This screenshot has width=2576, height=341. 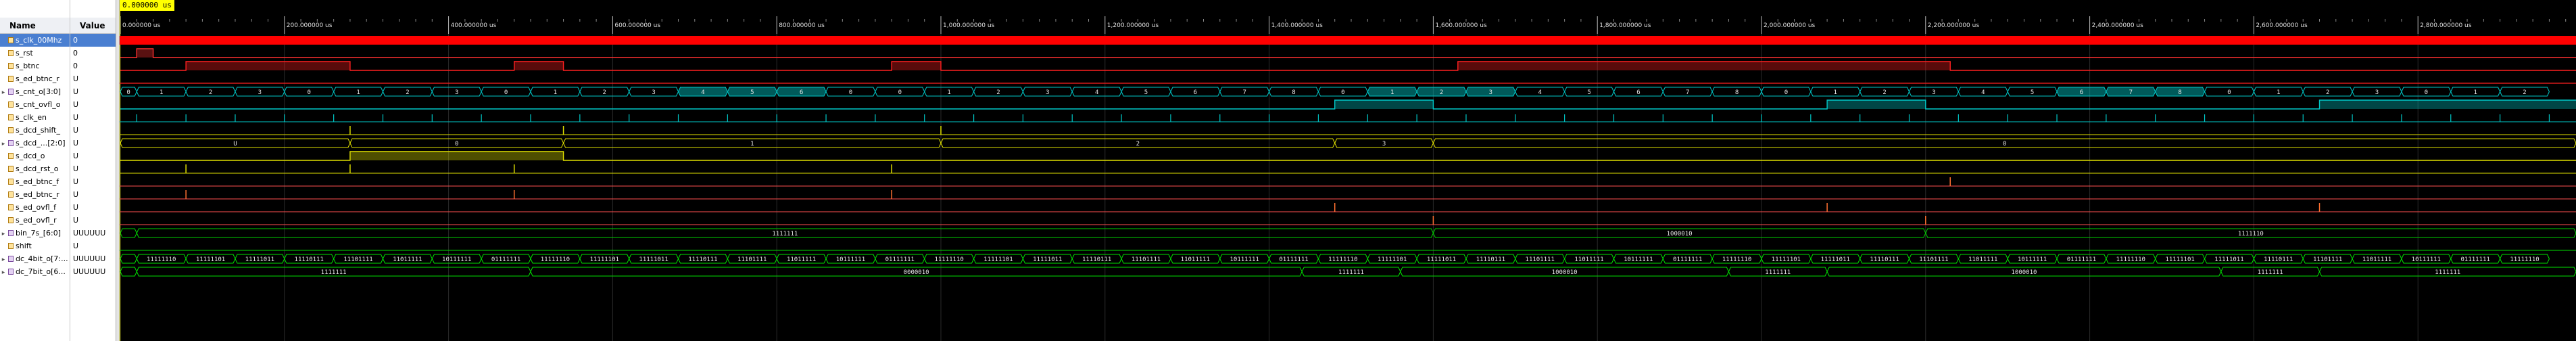 I want to click on signal-name: s_dcd_...[2:0], so click(x=41, y=143).